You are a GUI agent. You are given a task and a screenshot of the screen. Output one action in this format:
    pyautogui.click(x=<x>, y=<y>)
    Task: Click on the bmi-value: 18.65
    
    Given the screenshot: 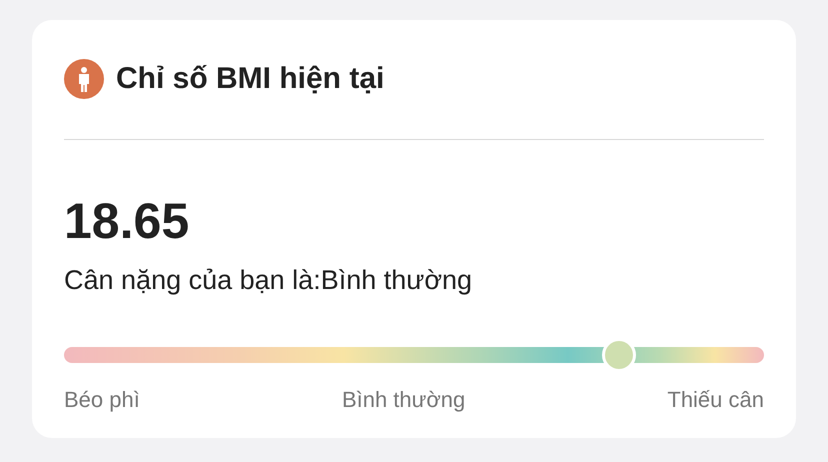 What is the action you would take?
    pyautogui.click(x=127, y=221)
    